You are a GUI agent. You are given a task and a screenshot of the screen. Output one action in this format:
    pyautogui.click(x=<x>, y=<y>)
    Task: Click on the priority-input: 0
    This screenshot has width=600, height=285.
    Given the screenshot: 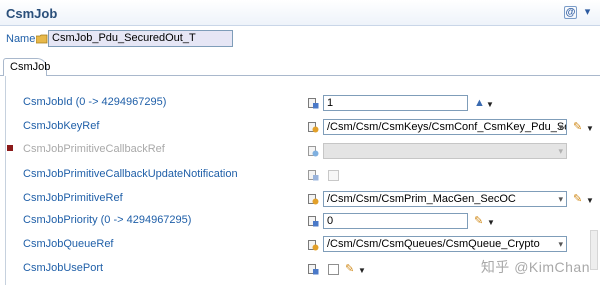 What is the action you would take?
    pyautogui.click(x=395, y=221)
    